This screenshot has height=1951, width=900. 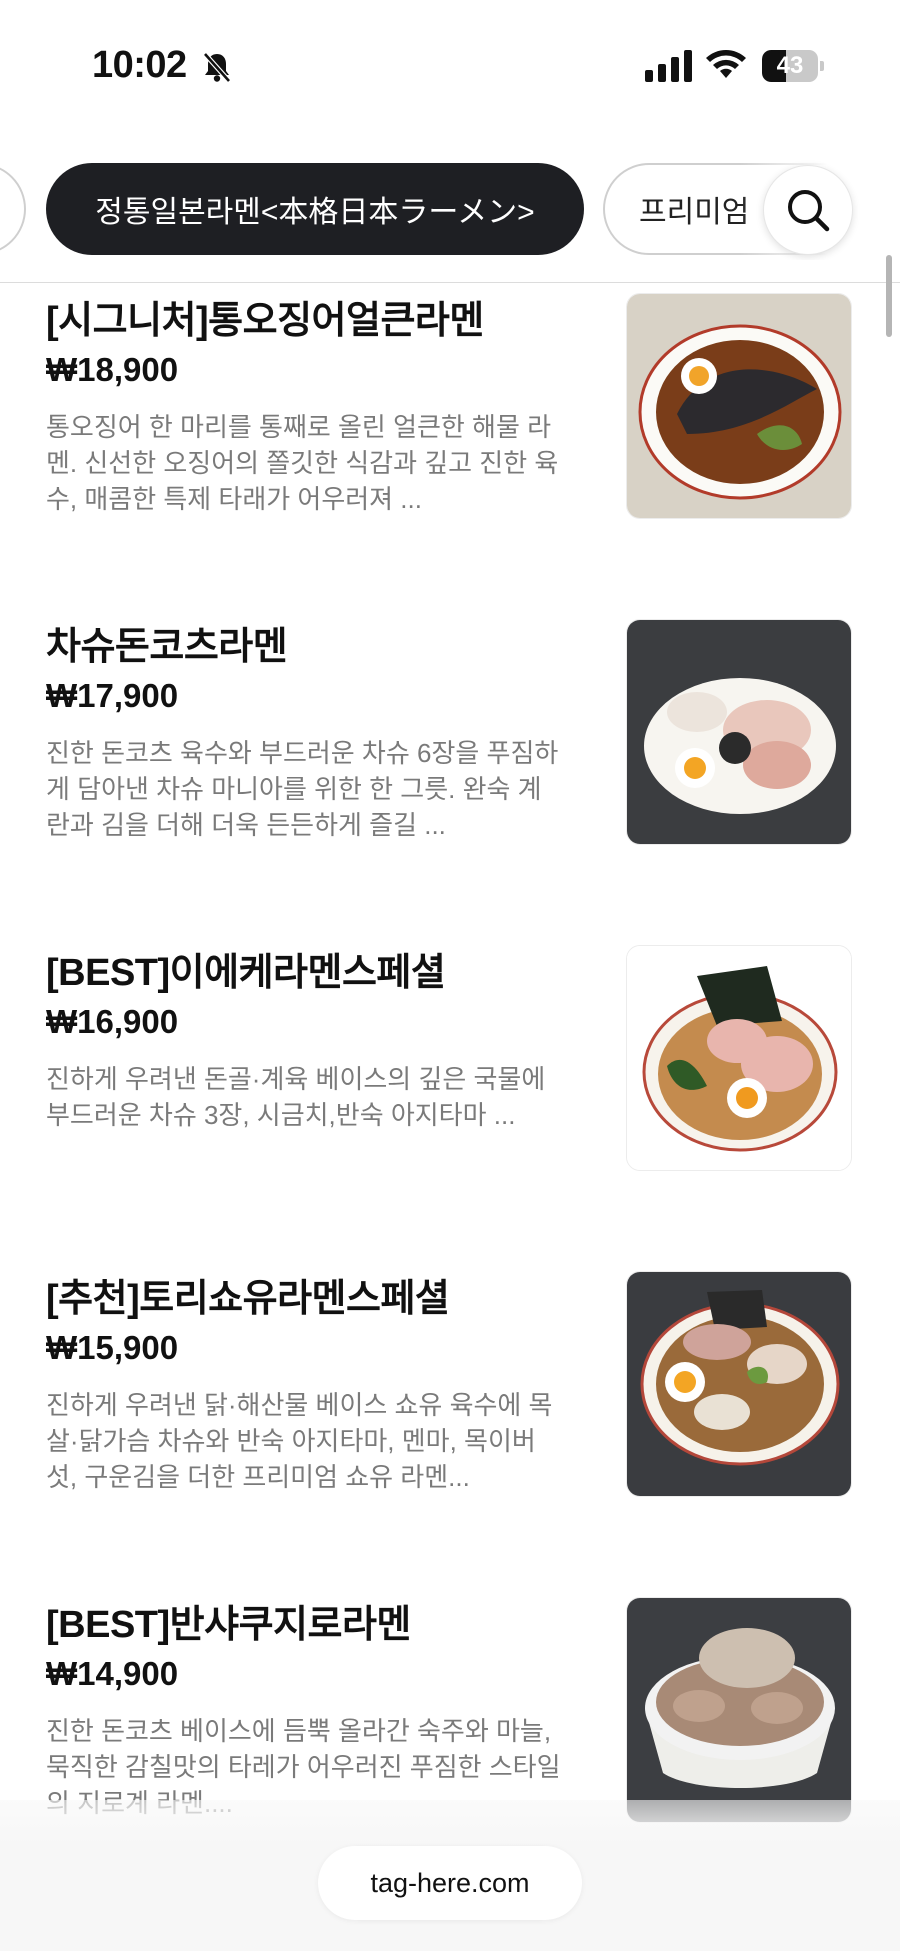 I want to click on menu-item-name: [추천]토리쇼유라멘스페셜, so click(x=248, y=1299).